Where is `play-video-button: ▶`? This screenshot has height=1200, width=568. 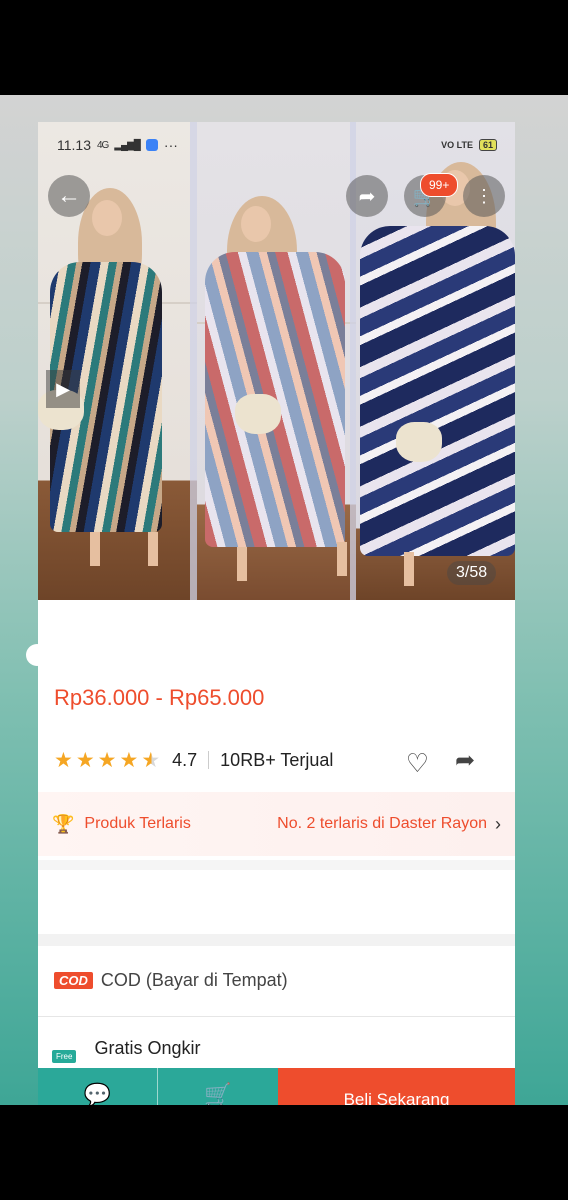
play-video-button: ▶ is located at coordinates (63, 389).